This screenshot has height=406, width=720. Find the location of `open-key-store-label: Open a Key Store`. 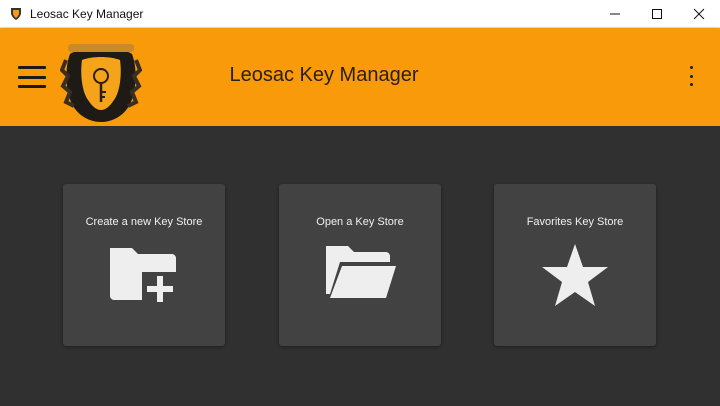

open-key-store-label: Open a Key Store is located at coordinates (360, 222).